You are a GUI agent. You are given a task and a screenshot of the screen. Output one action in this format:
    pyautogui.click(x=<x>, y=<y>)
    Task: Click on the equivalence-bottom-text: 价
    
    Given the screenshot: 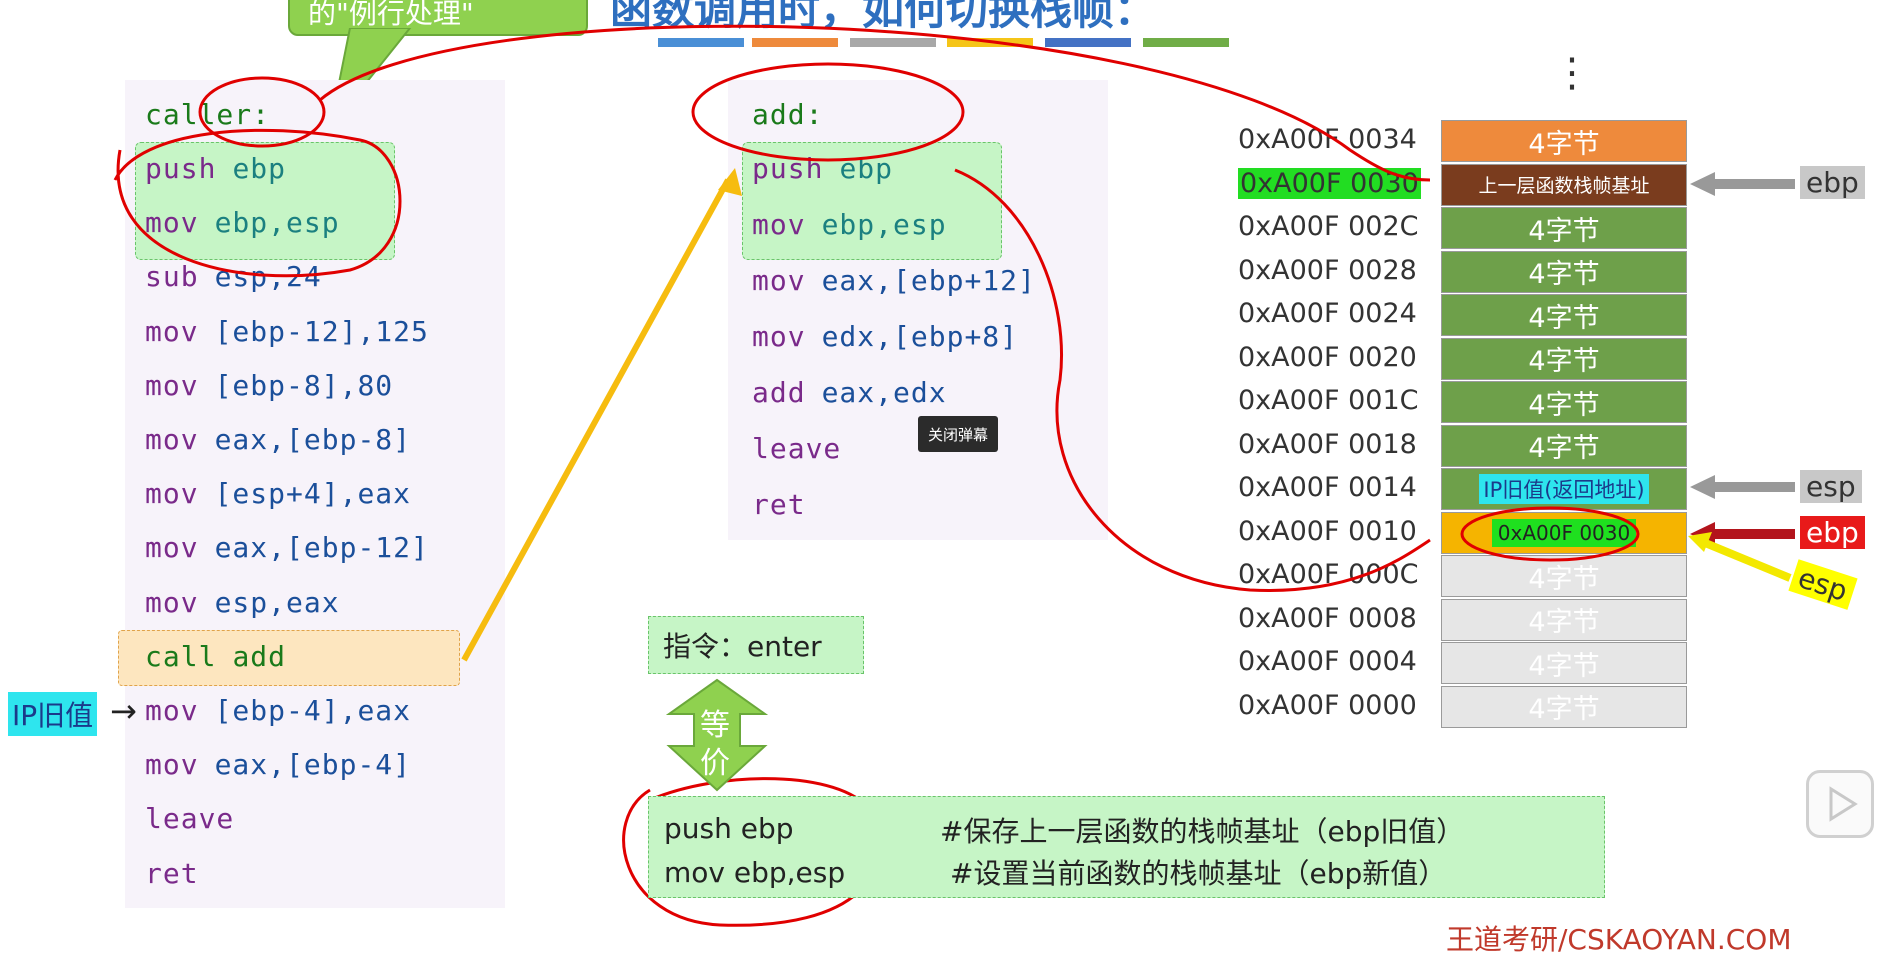 What is the action you would take?
    pyautogui.click(x=715, y=763)
    